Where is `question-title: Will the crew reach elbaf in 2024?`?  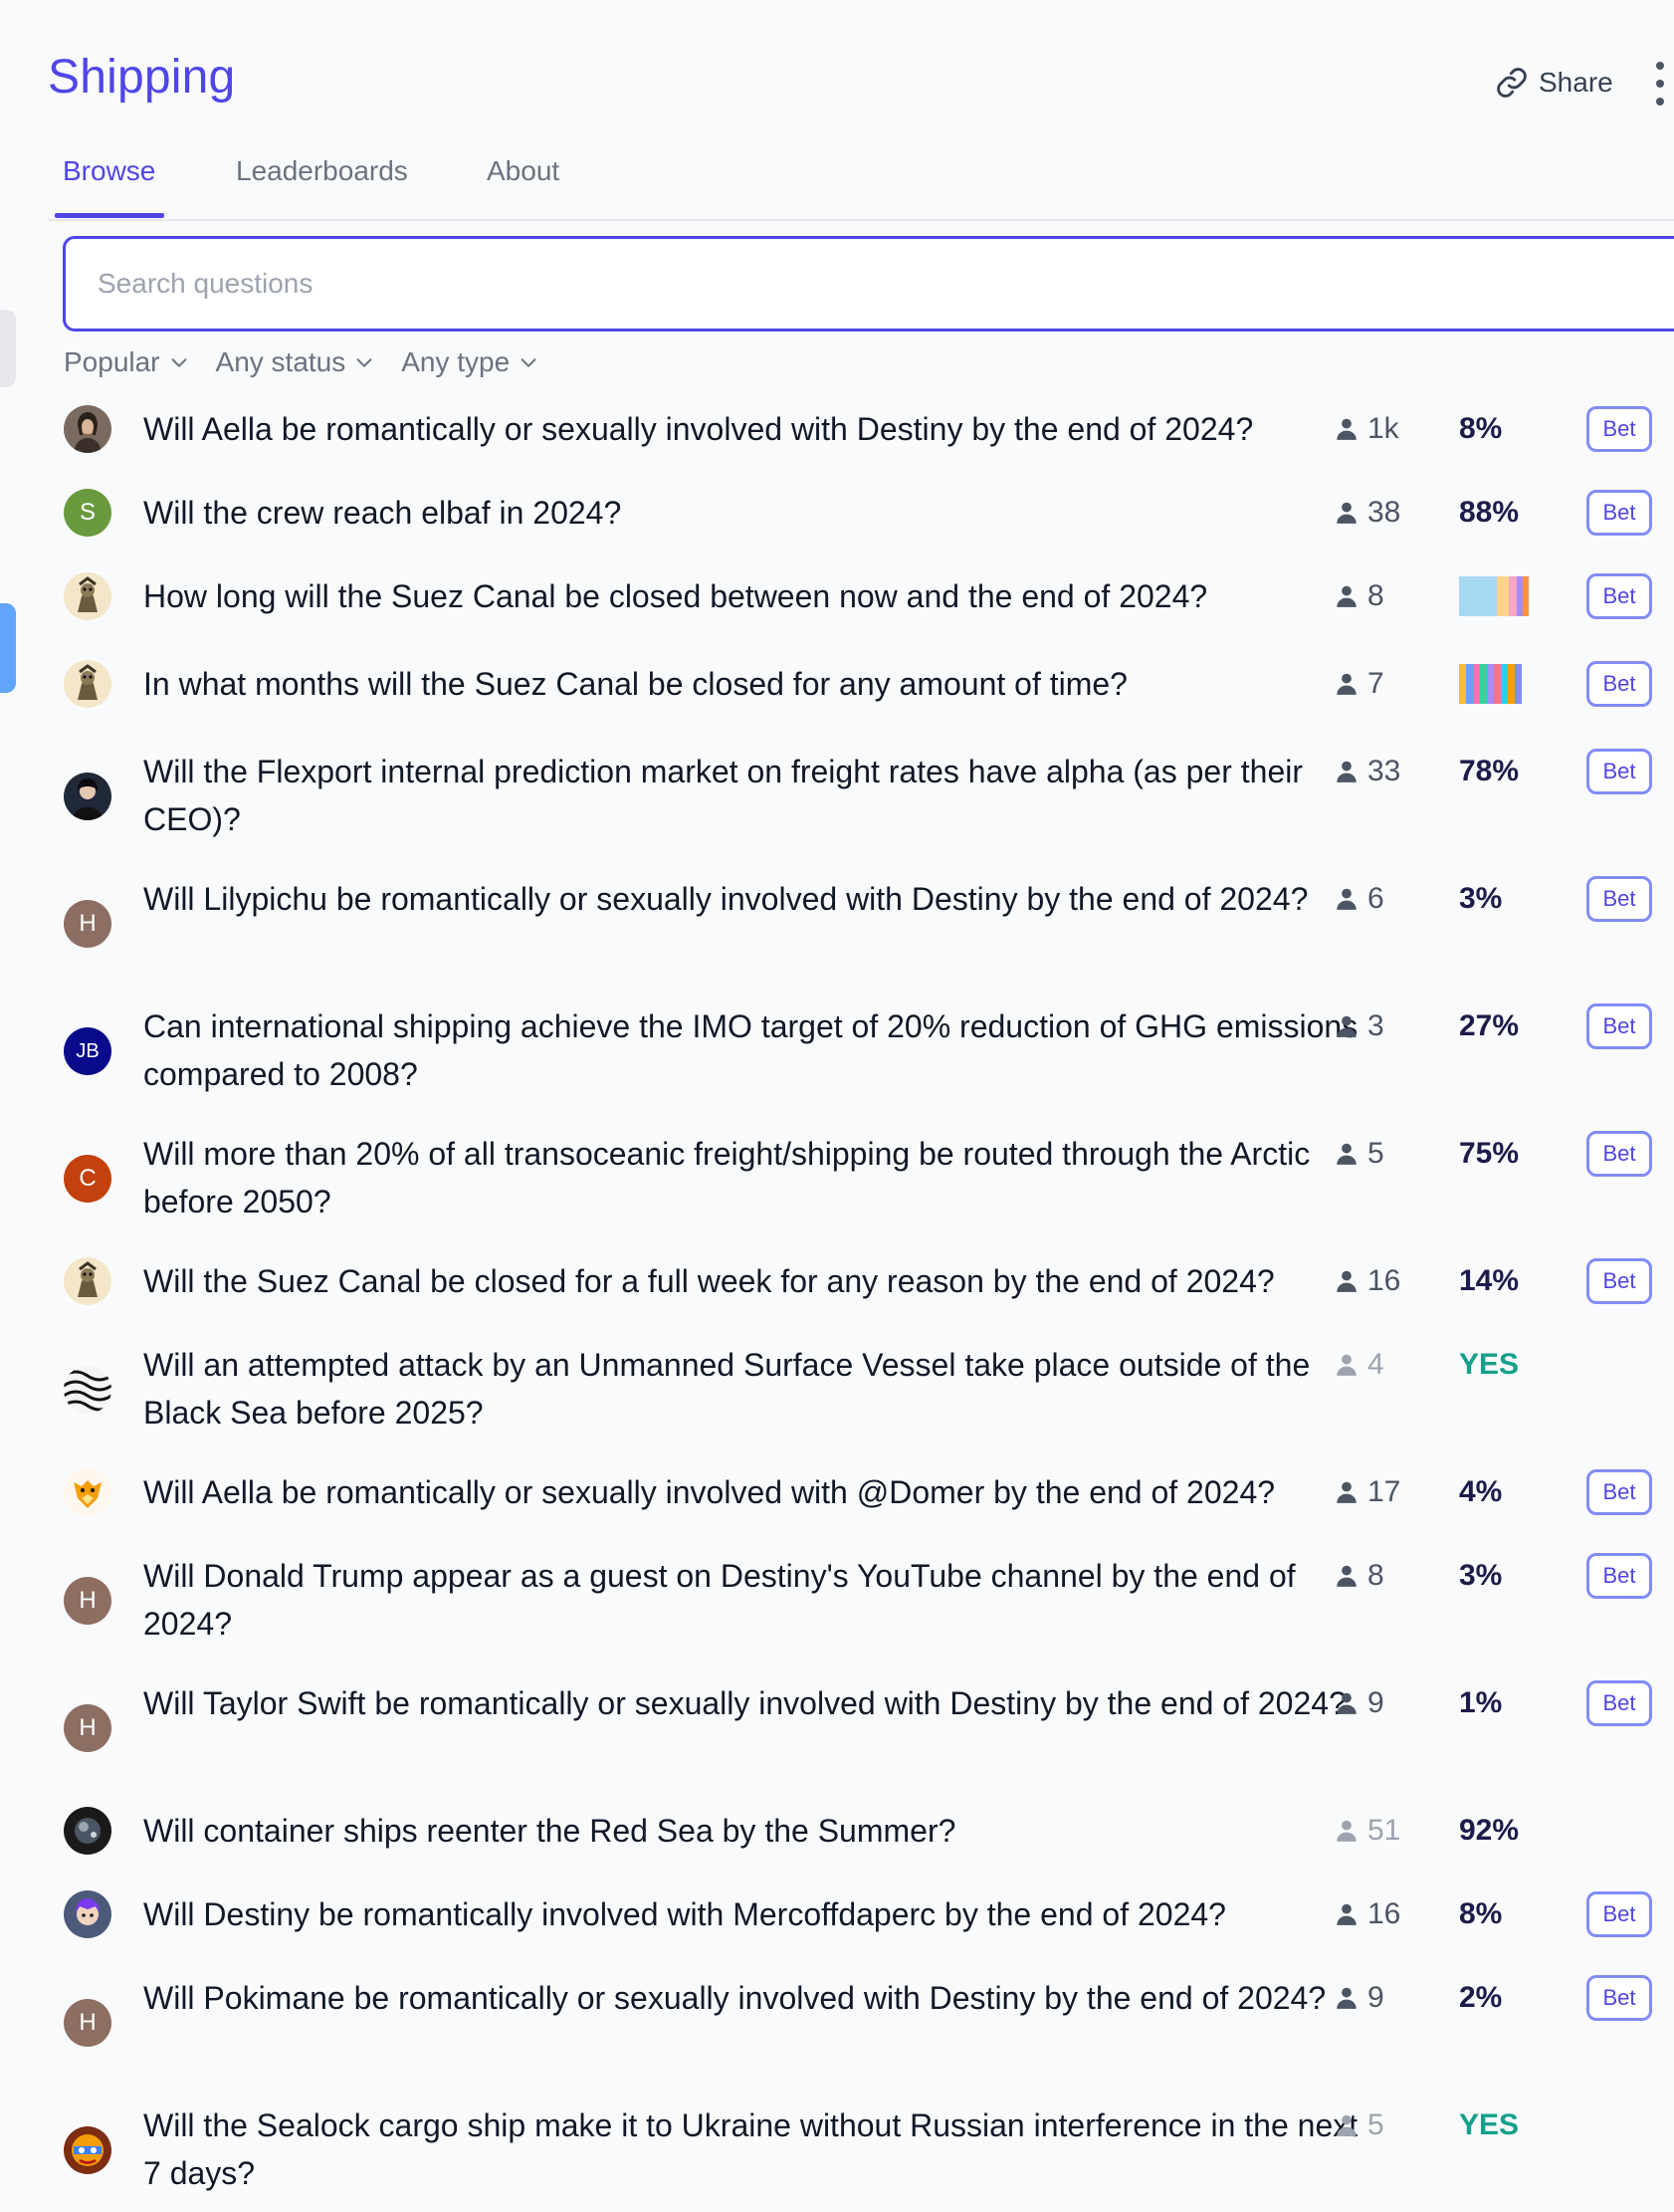 question-title: Will the crew reach elbaf in 2024? is located at coordinates (755, 513).